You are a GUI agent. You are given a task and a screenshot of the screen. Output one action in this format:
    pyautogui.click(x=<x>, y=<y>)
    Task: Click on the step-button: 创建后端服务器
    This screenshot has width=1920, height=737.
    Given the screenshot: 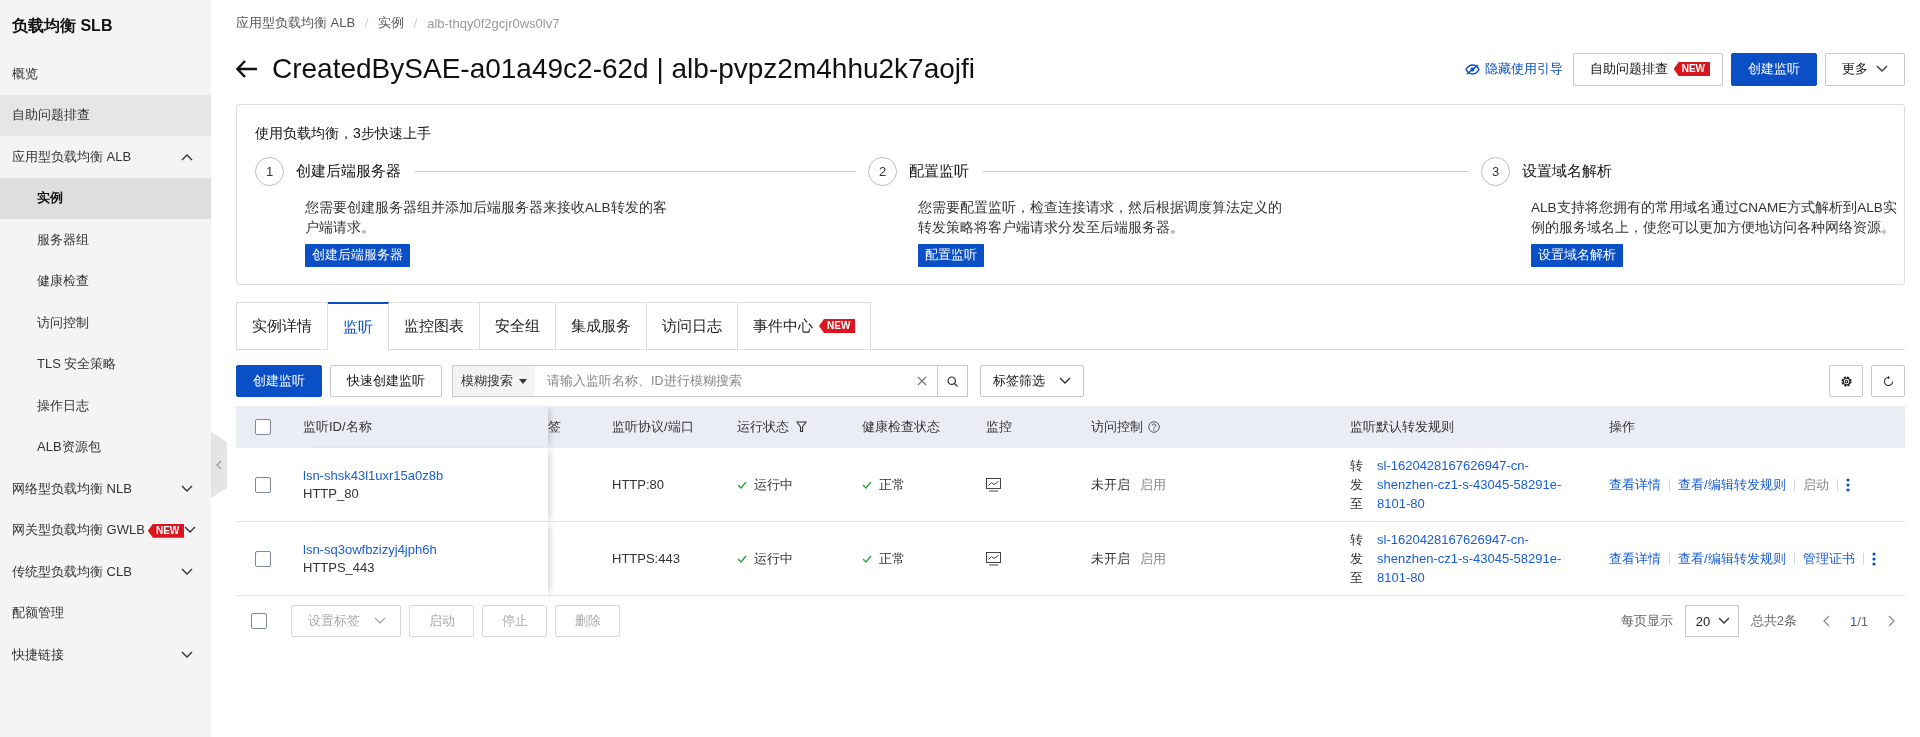 What is the action you would take?
    pyautogui.click(x=357, y=255)
    